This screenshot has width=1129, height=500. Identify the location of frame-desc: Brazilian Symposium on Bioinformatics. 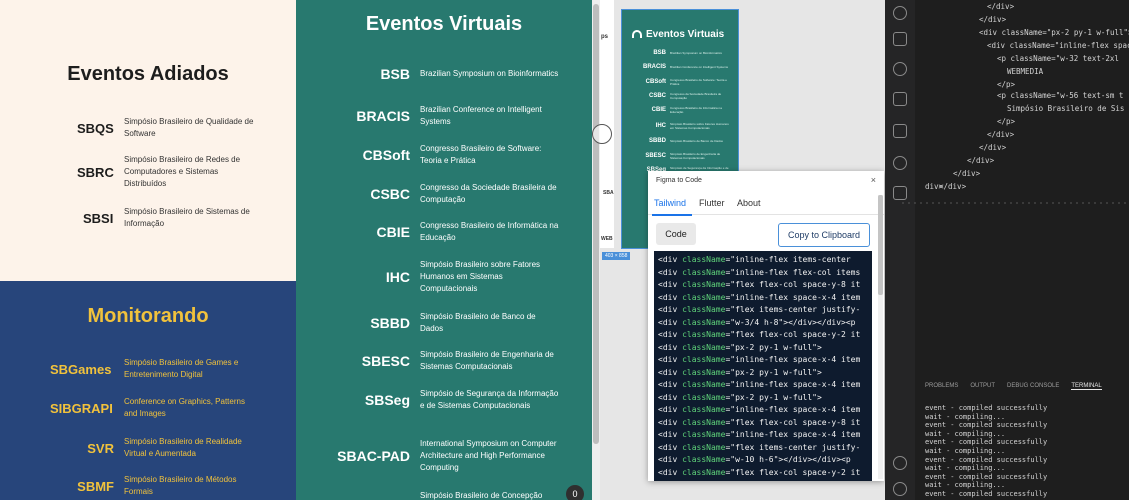
(696, 53).